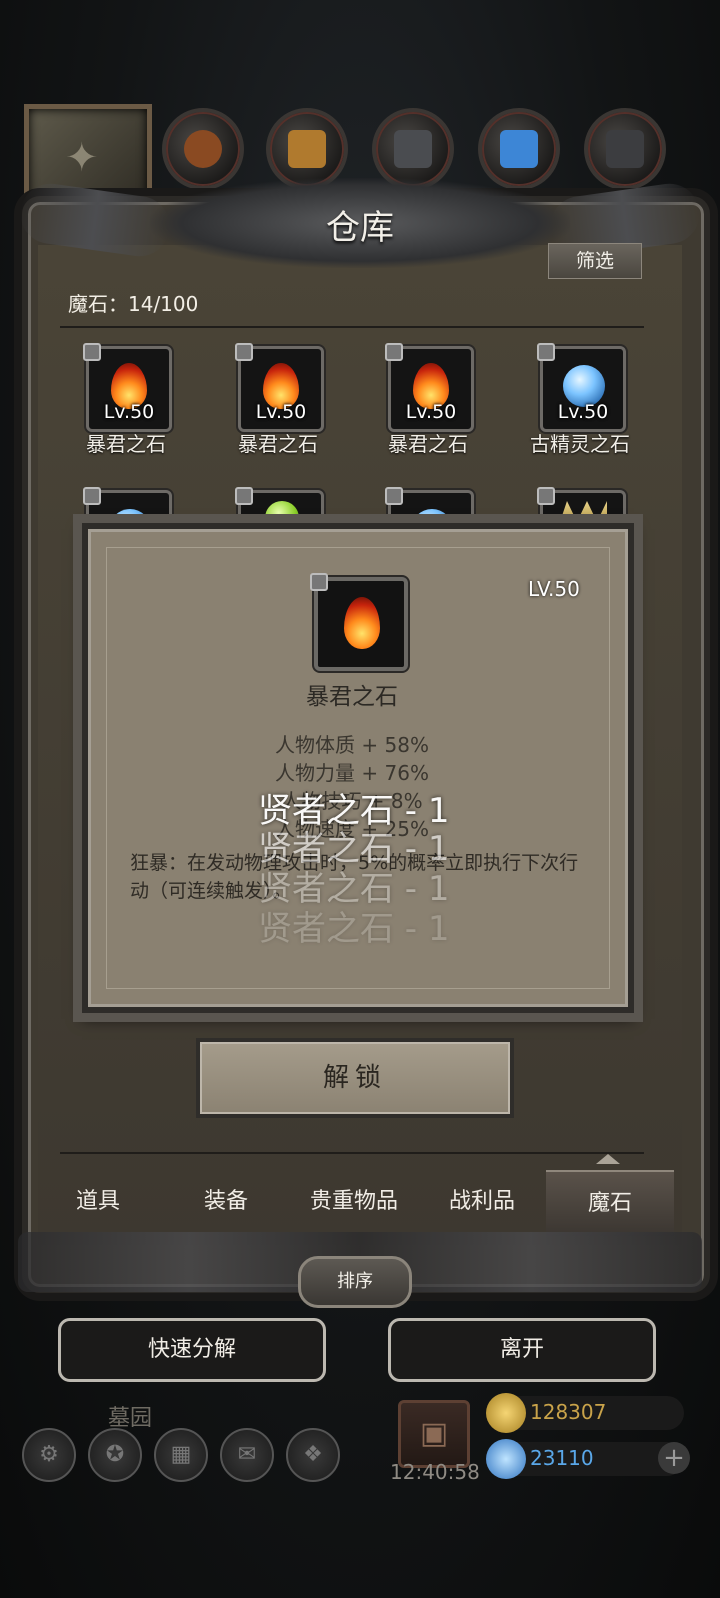  What do you see at coordinates (133, 304) in the screenshot?
I see `stone-count: 魔石：14/100` at bounding box center [133, 304].